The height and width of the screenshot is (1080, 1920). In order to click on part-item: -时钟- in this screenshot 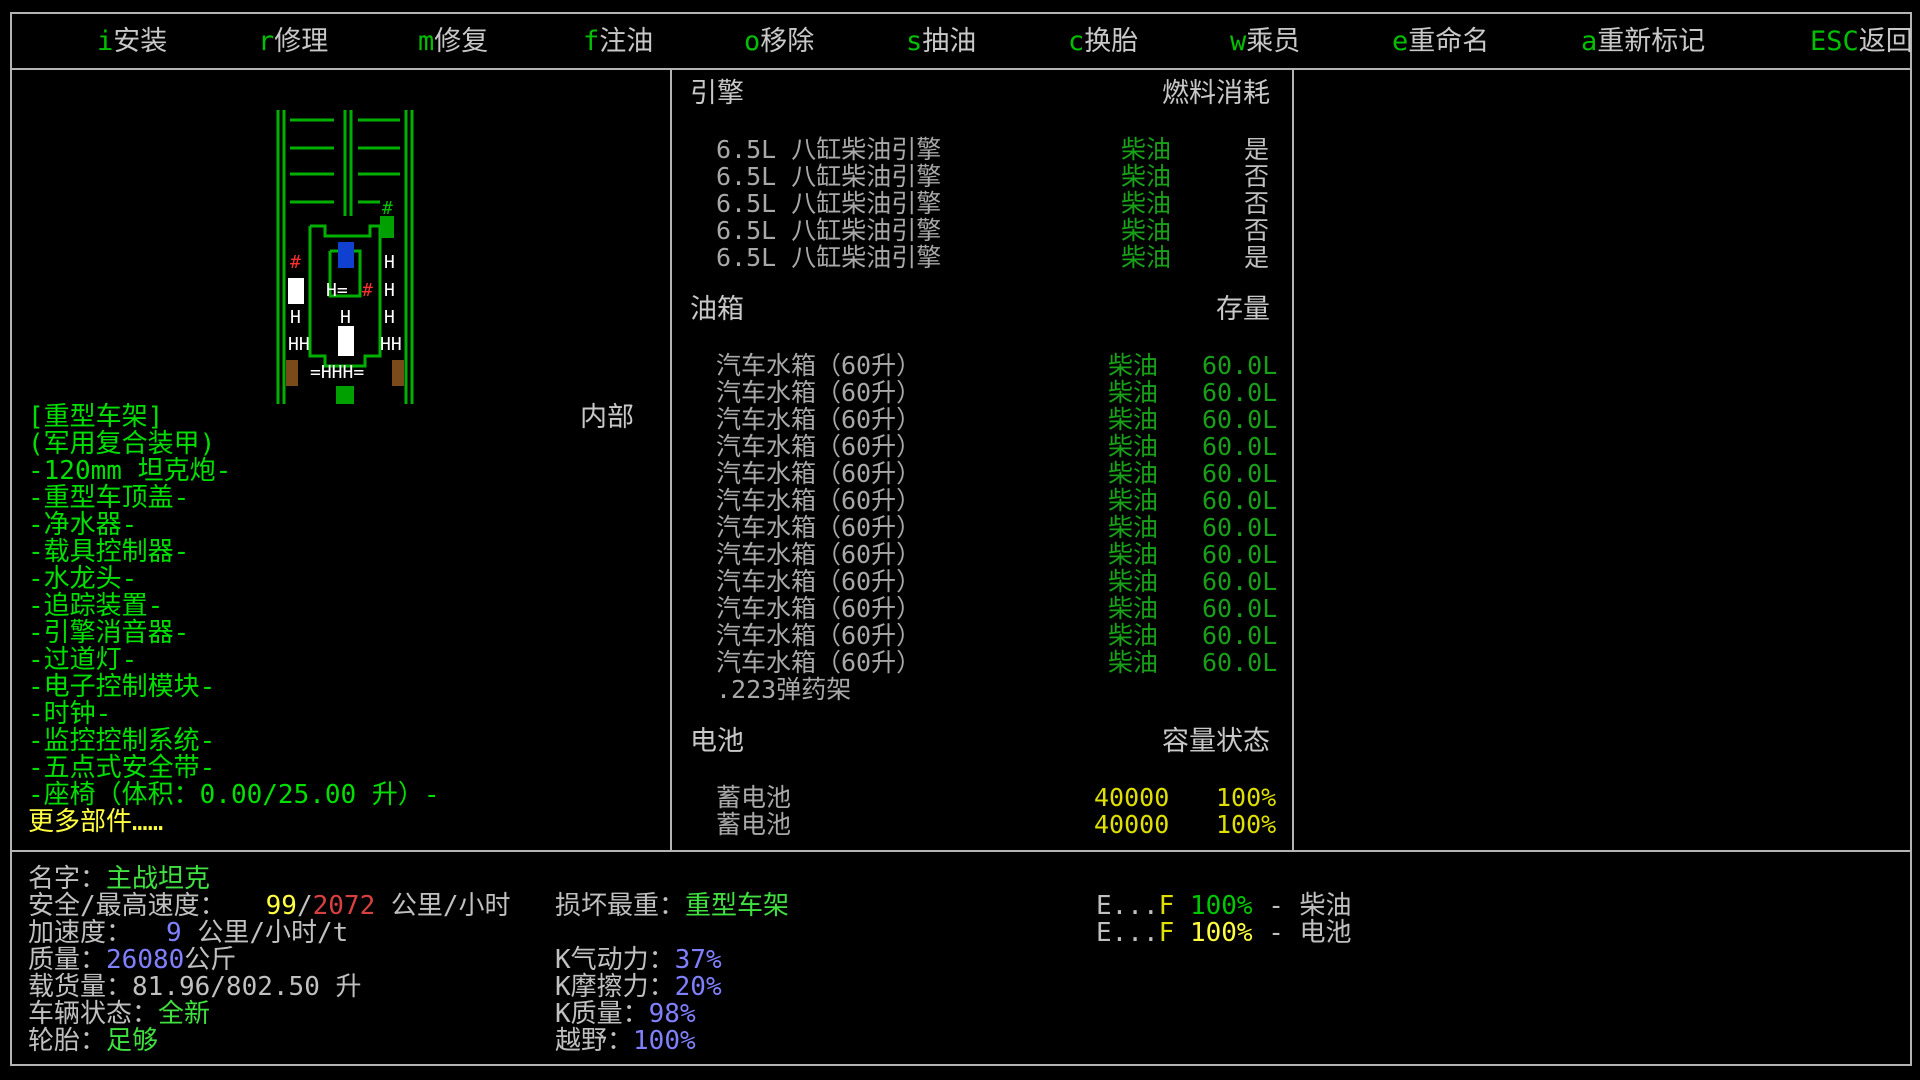, I will do `click(234, 714)`.